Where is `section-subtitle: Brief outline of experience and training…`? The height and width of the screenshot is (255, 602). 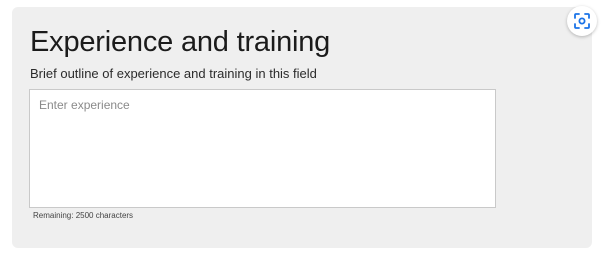 section-subtitle: Brief outline of experience and training… is located at coordinates (173, 73).